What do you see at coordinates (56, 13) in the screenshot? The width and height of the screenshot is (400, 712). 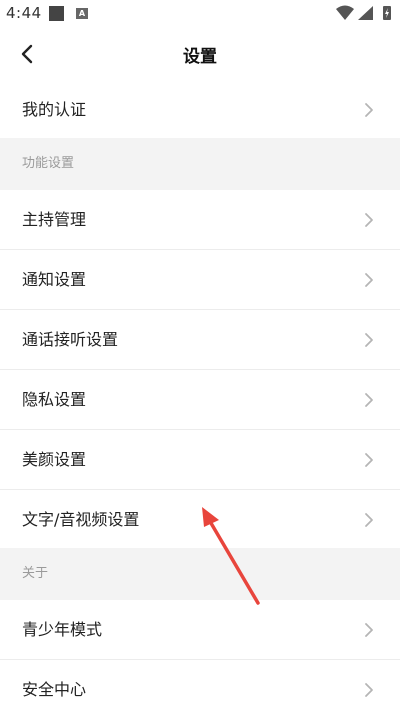 I see `notification-square-icon` at bounding box center [56, 13].